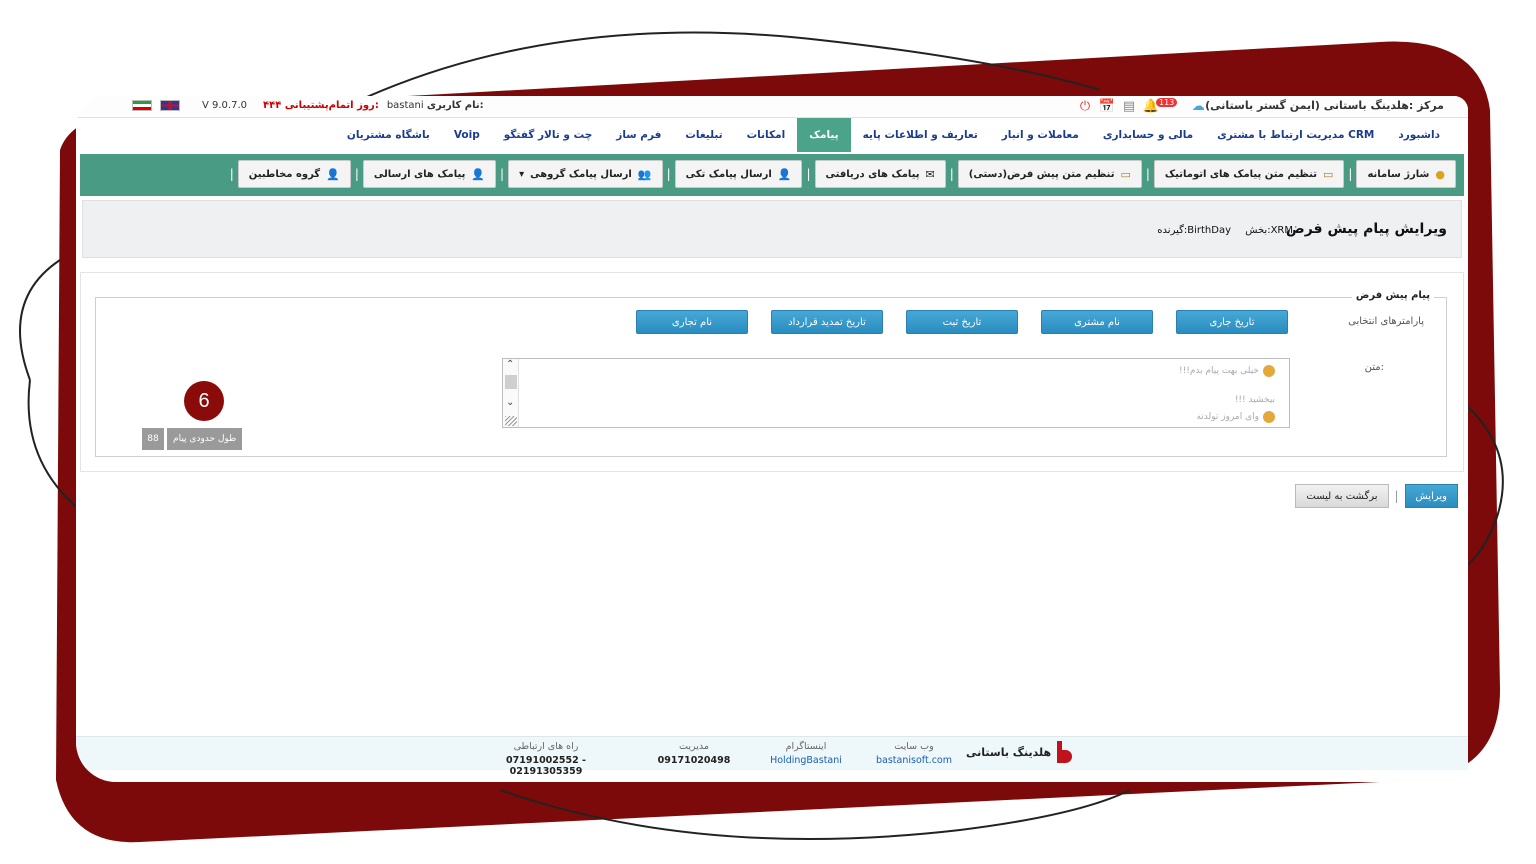 The width and height of the screenshot is (1536, 864). I want to click on param-trade-name-button: نام تجاری, so click(692, 322).